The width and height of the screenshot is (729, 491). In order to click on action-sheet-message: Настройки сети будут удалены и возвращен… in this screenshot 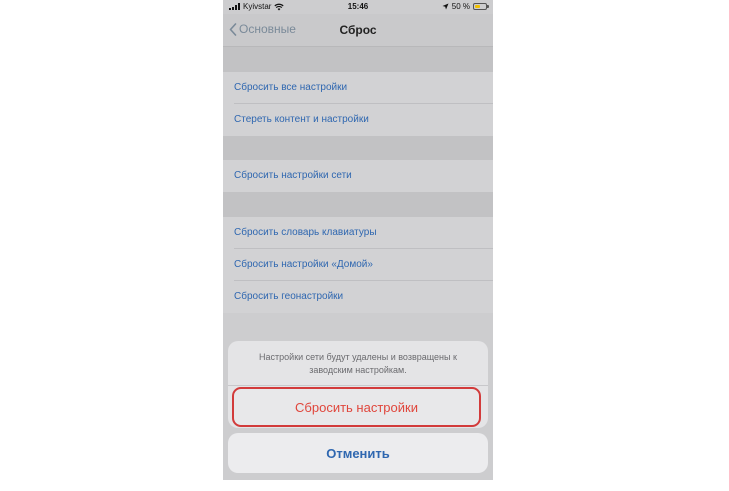, I will do `click(358, 363)`.